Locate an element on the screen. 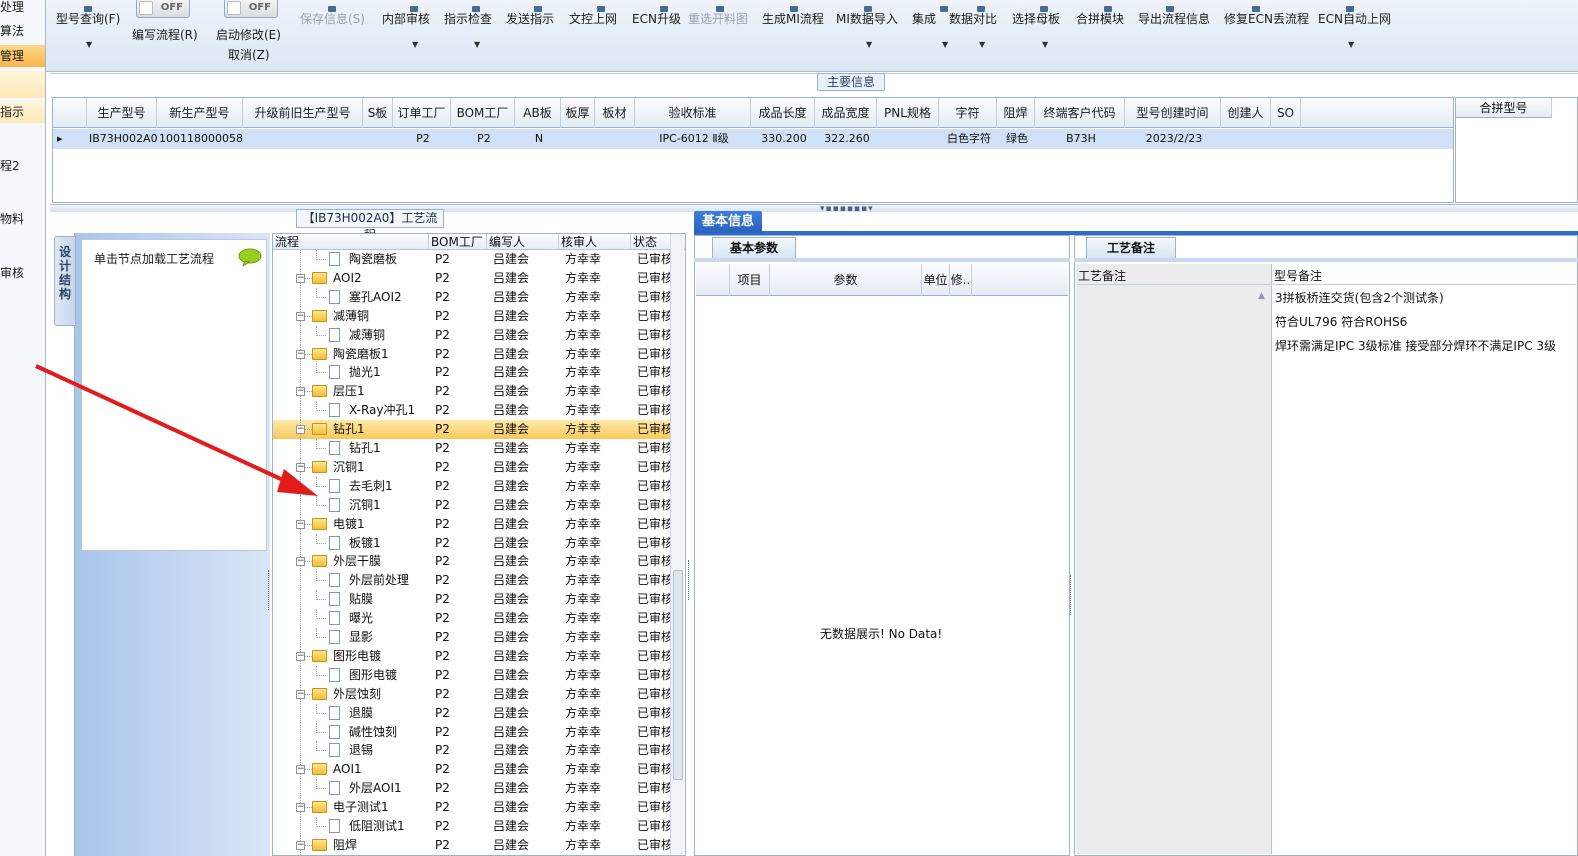 The image size is (1578, 856). table-cell: 322.260 is located at coordinates (847, 139).